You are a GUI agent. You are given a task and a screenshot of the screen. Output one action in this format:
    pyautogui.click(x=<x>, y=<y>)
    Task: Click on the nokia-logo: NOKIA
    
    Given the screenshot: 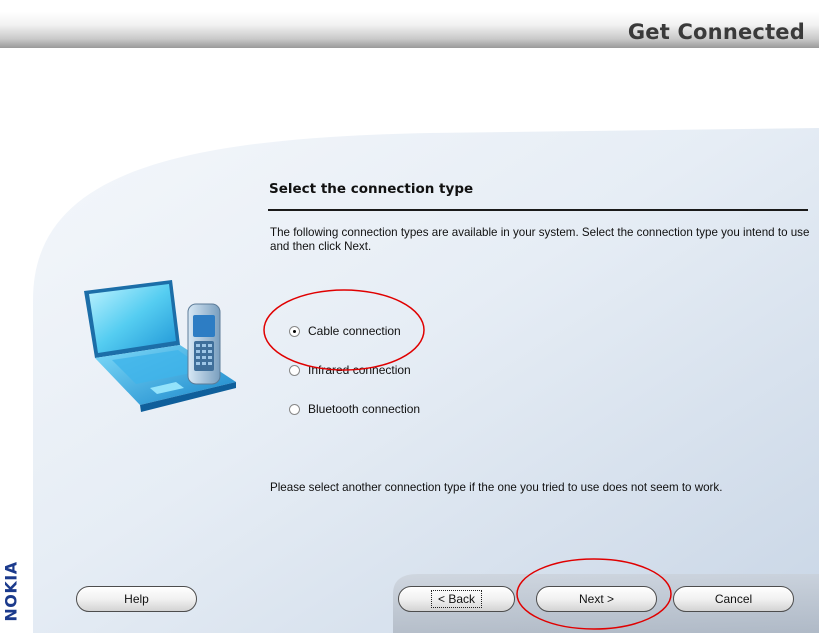 What is the action you would take?
    pyautogui.click(x=11, y=591)
    